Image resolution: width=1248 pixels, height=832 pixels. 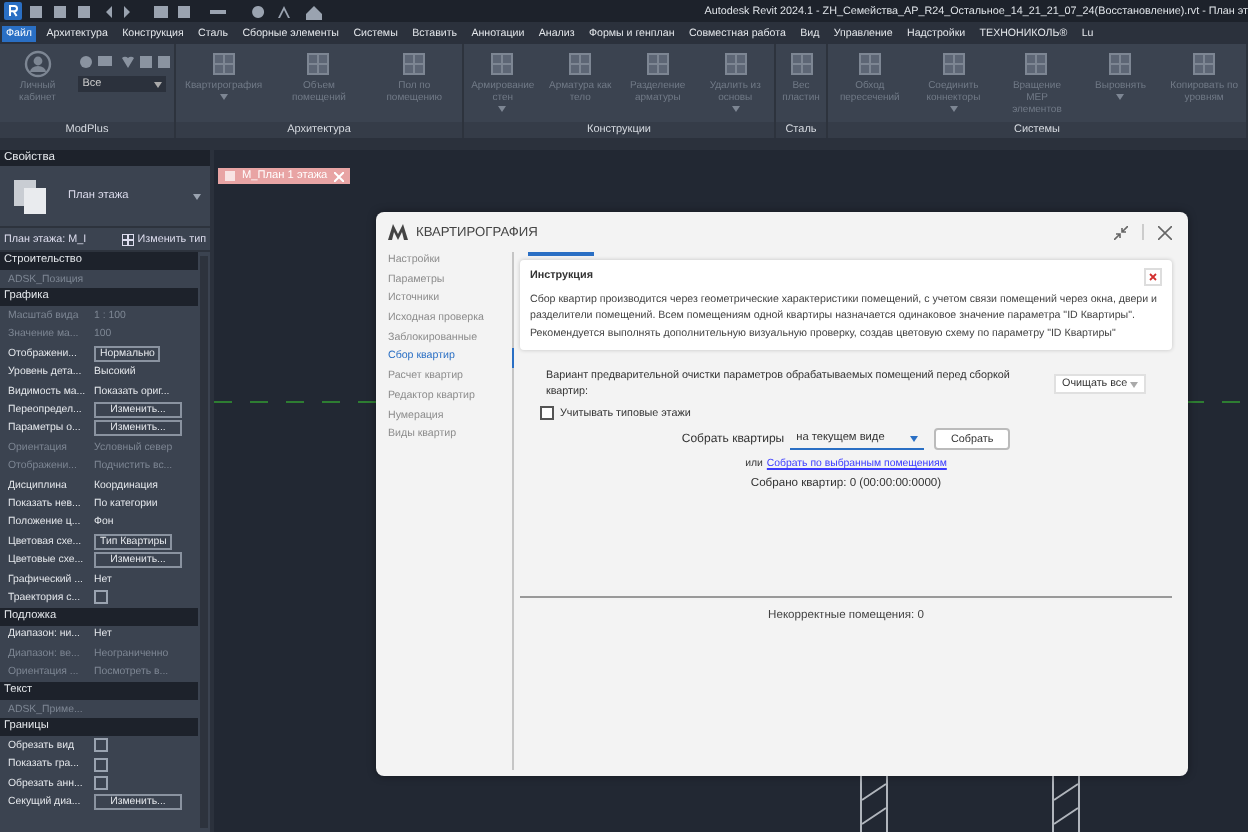 What do you see at coordinates (1121, 232) in the screenshot?
I see `collapse-icon` at bounding box center [1121, 232].